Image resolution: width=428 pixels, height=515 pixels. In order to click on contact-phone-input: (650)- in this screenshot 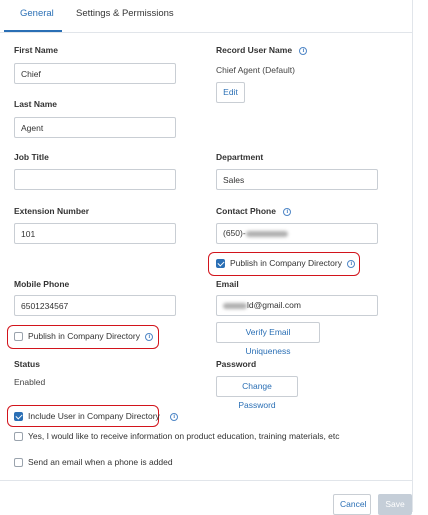, I will do `click(297, 233)`.